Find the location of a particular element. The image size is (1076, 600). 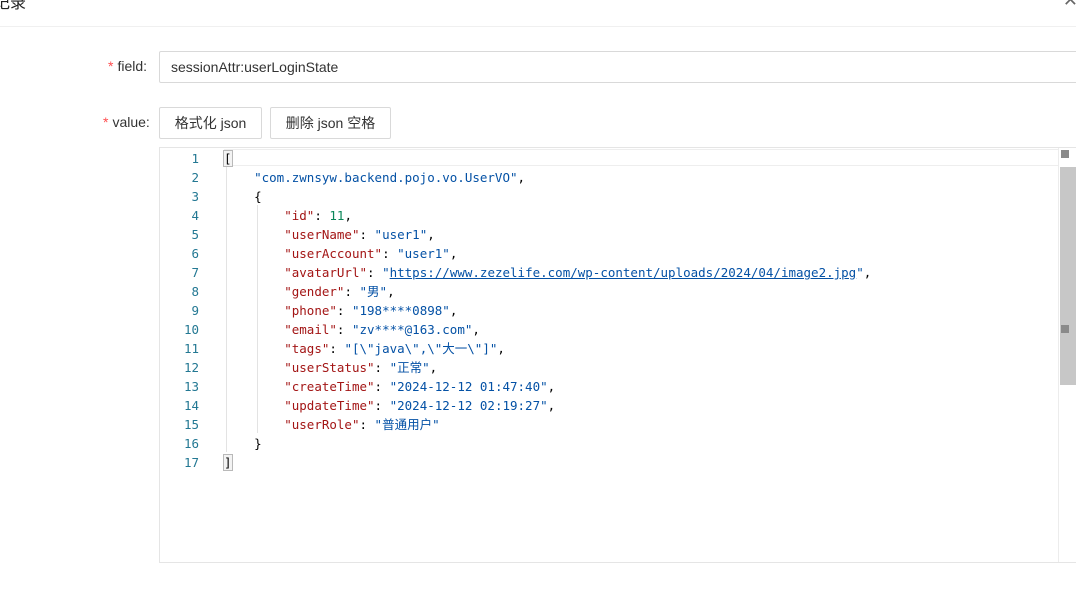

line-number: 10 is located at coordinates (191, 329).